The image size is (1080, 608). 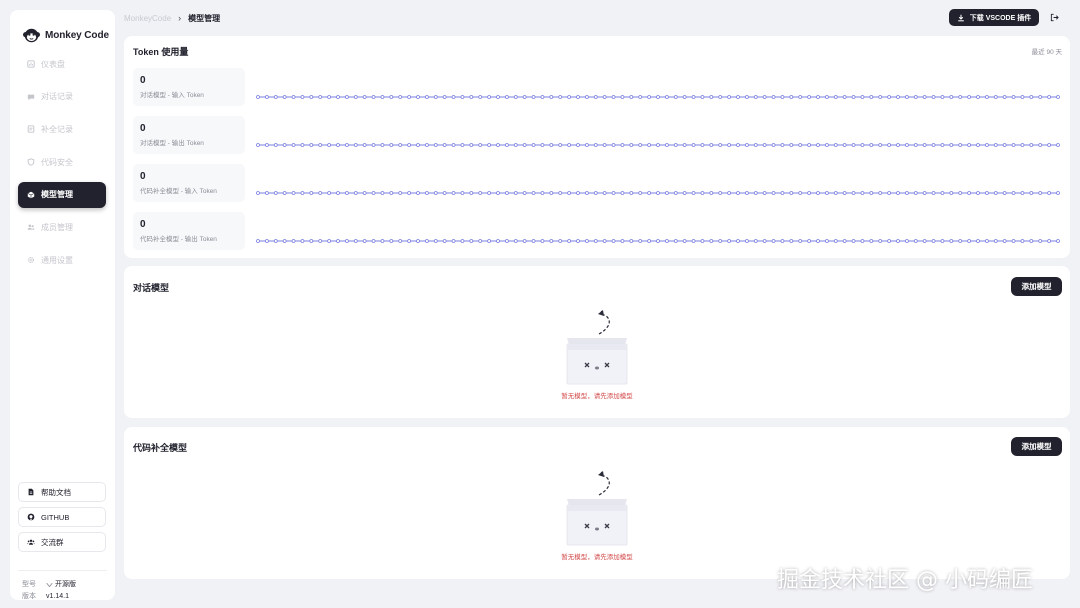 I want to click on box-shade, so click(x=597, y=347).